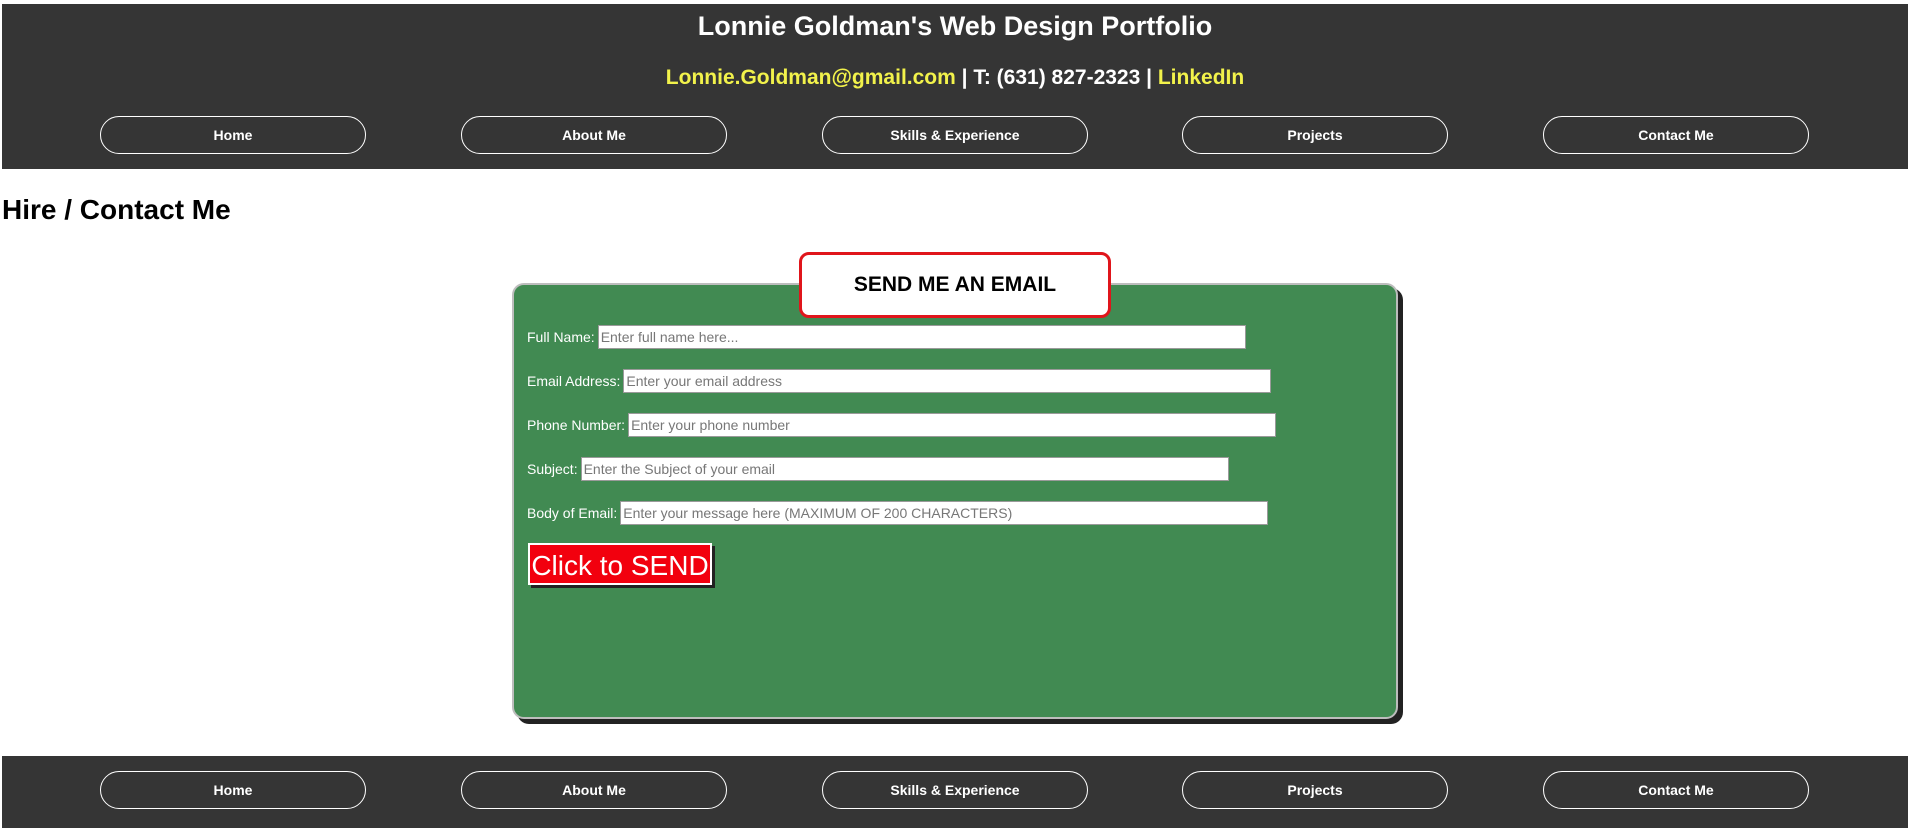  What do you see at coordinates (955, 285) in the screenshot?
I see `form-title-badge: SEND ME AN EMAIL` at bounding box center [955, 285].